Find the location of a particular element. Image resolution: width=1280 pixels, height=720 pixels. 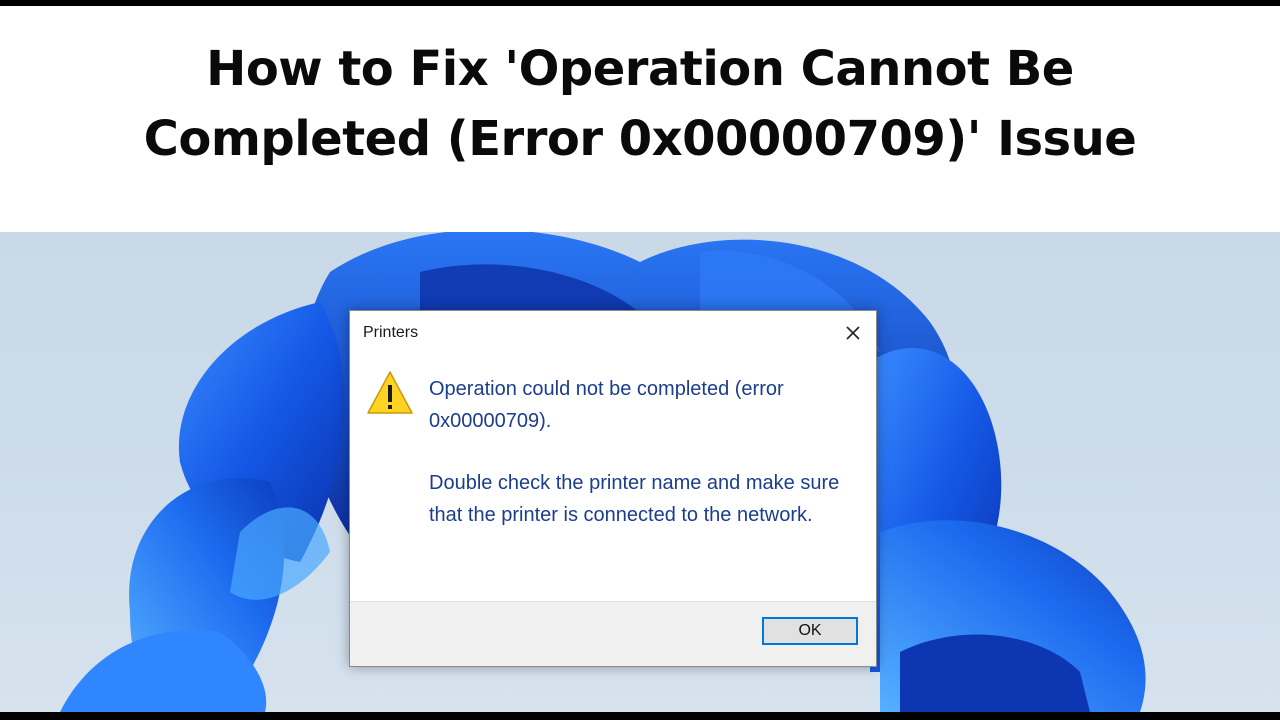

dialog-footer: OK is located at coordinates (613, 633).